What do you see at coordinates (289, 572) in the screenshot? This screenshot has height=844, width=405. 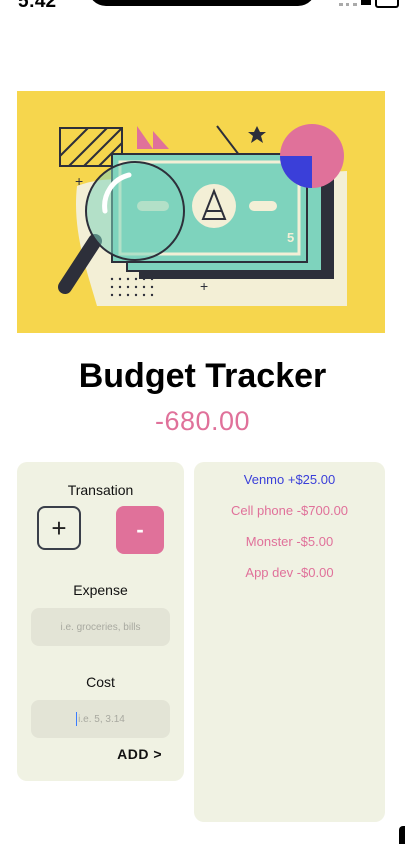 I see `transaction-item: App dev -$0.00` at bounding box center [289, 572].